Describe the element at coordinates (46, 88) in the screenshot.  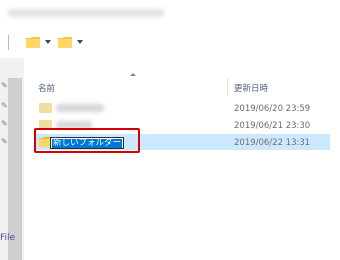
I see `column-header-name: 名前` at that location.